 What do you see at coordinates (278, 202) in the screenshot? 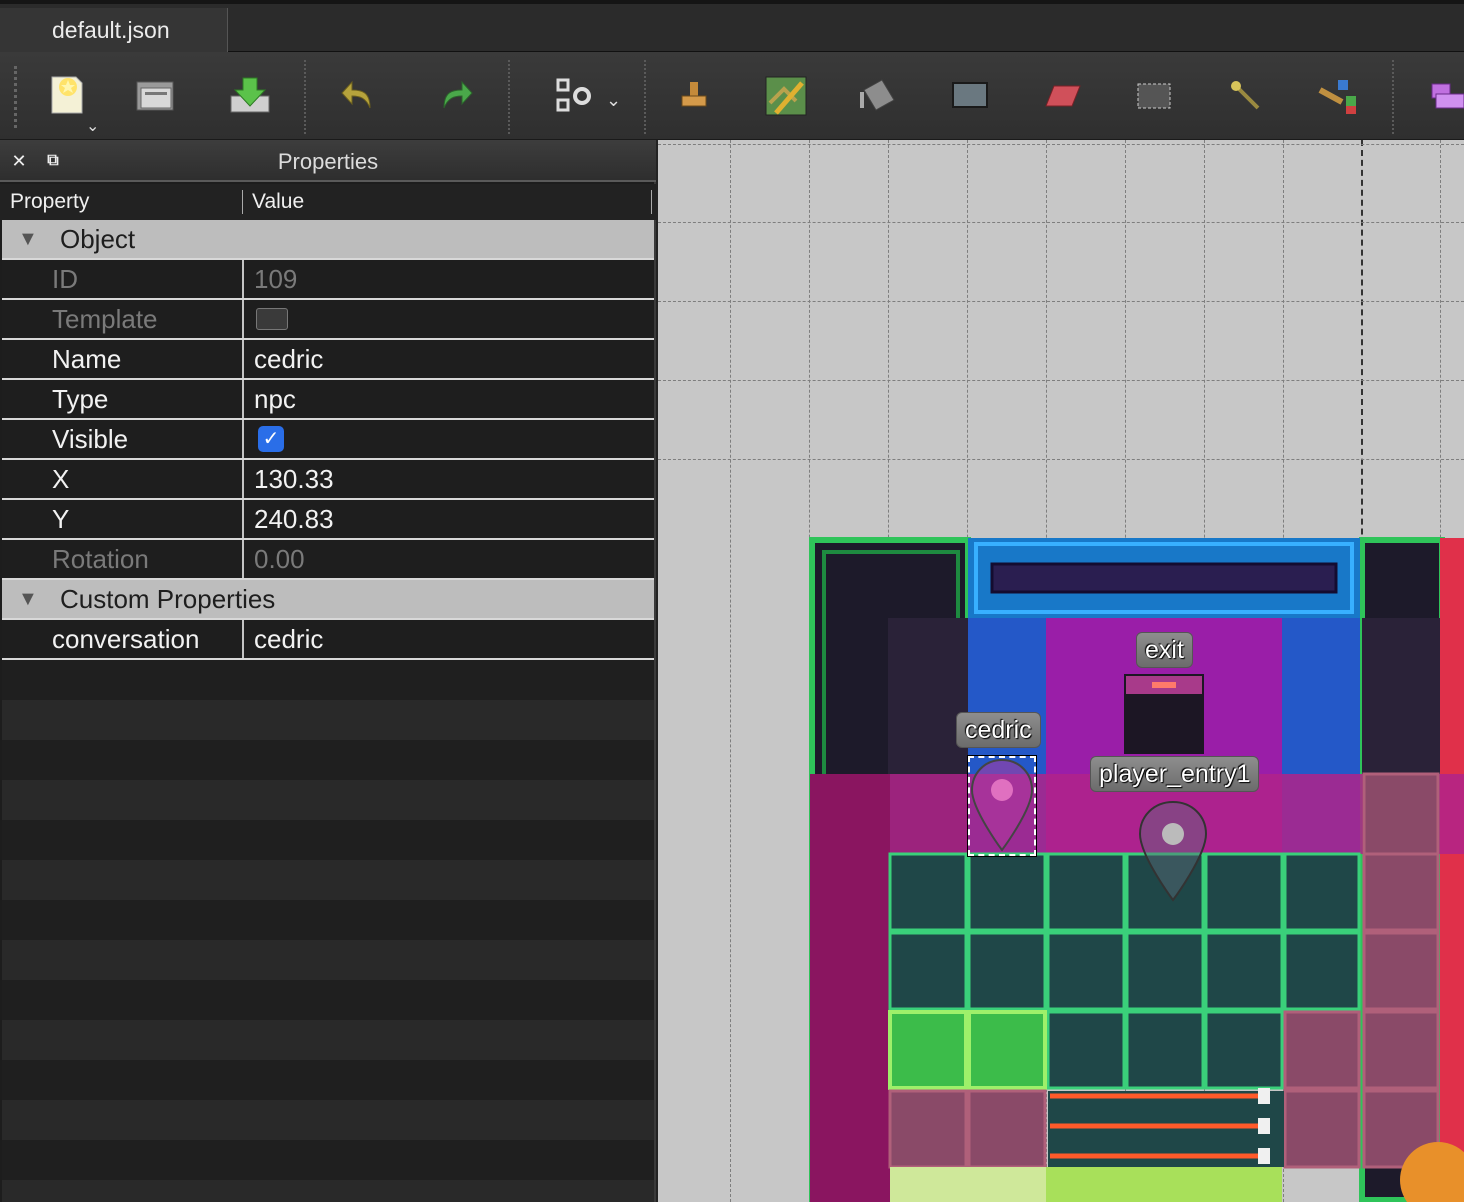
I see `value-column-header: Value` at bounding box center [278, 202].